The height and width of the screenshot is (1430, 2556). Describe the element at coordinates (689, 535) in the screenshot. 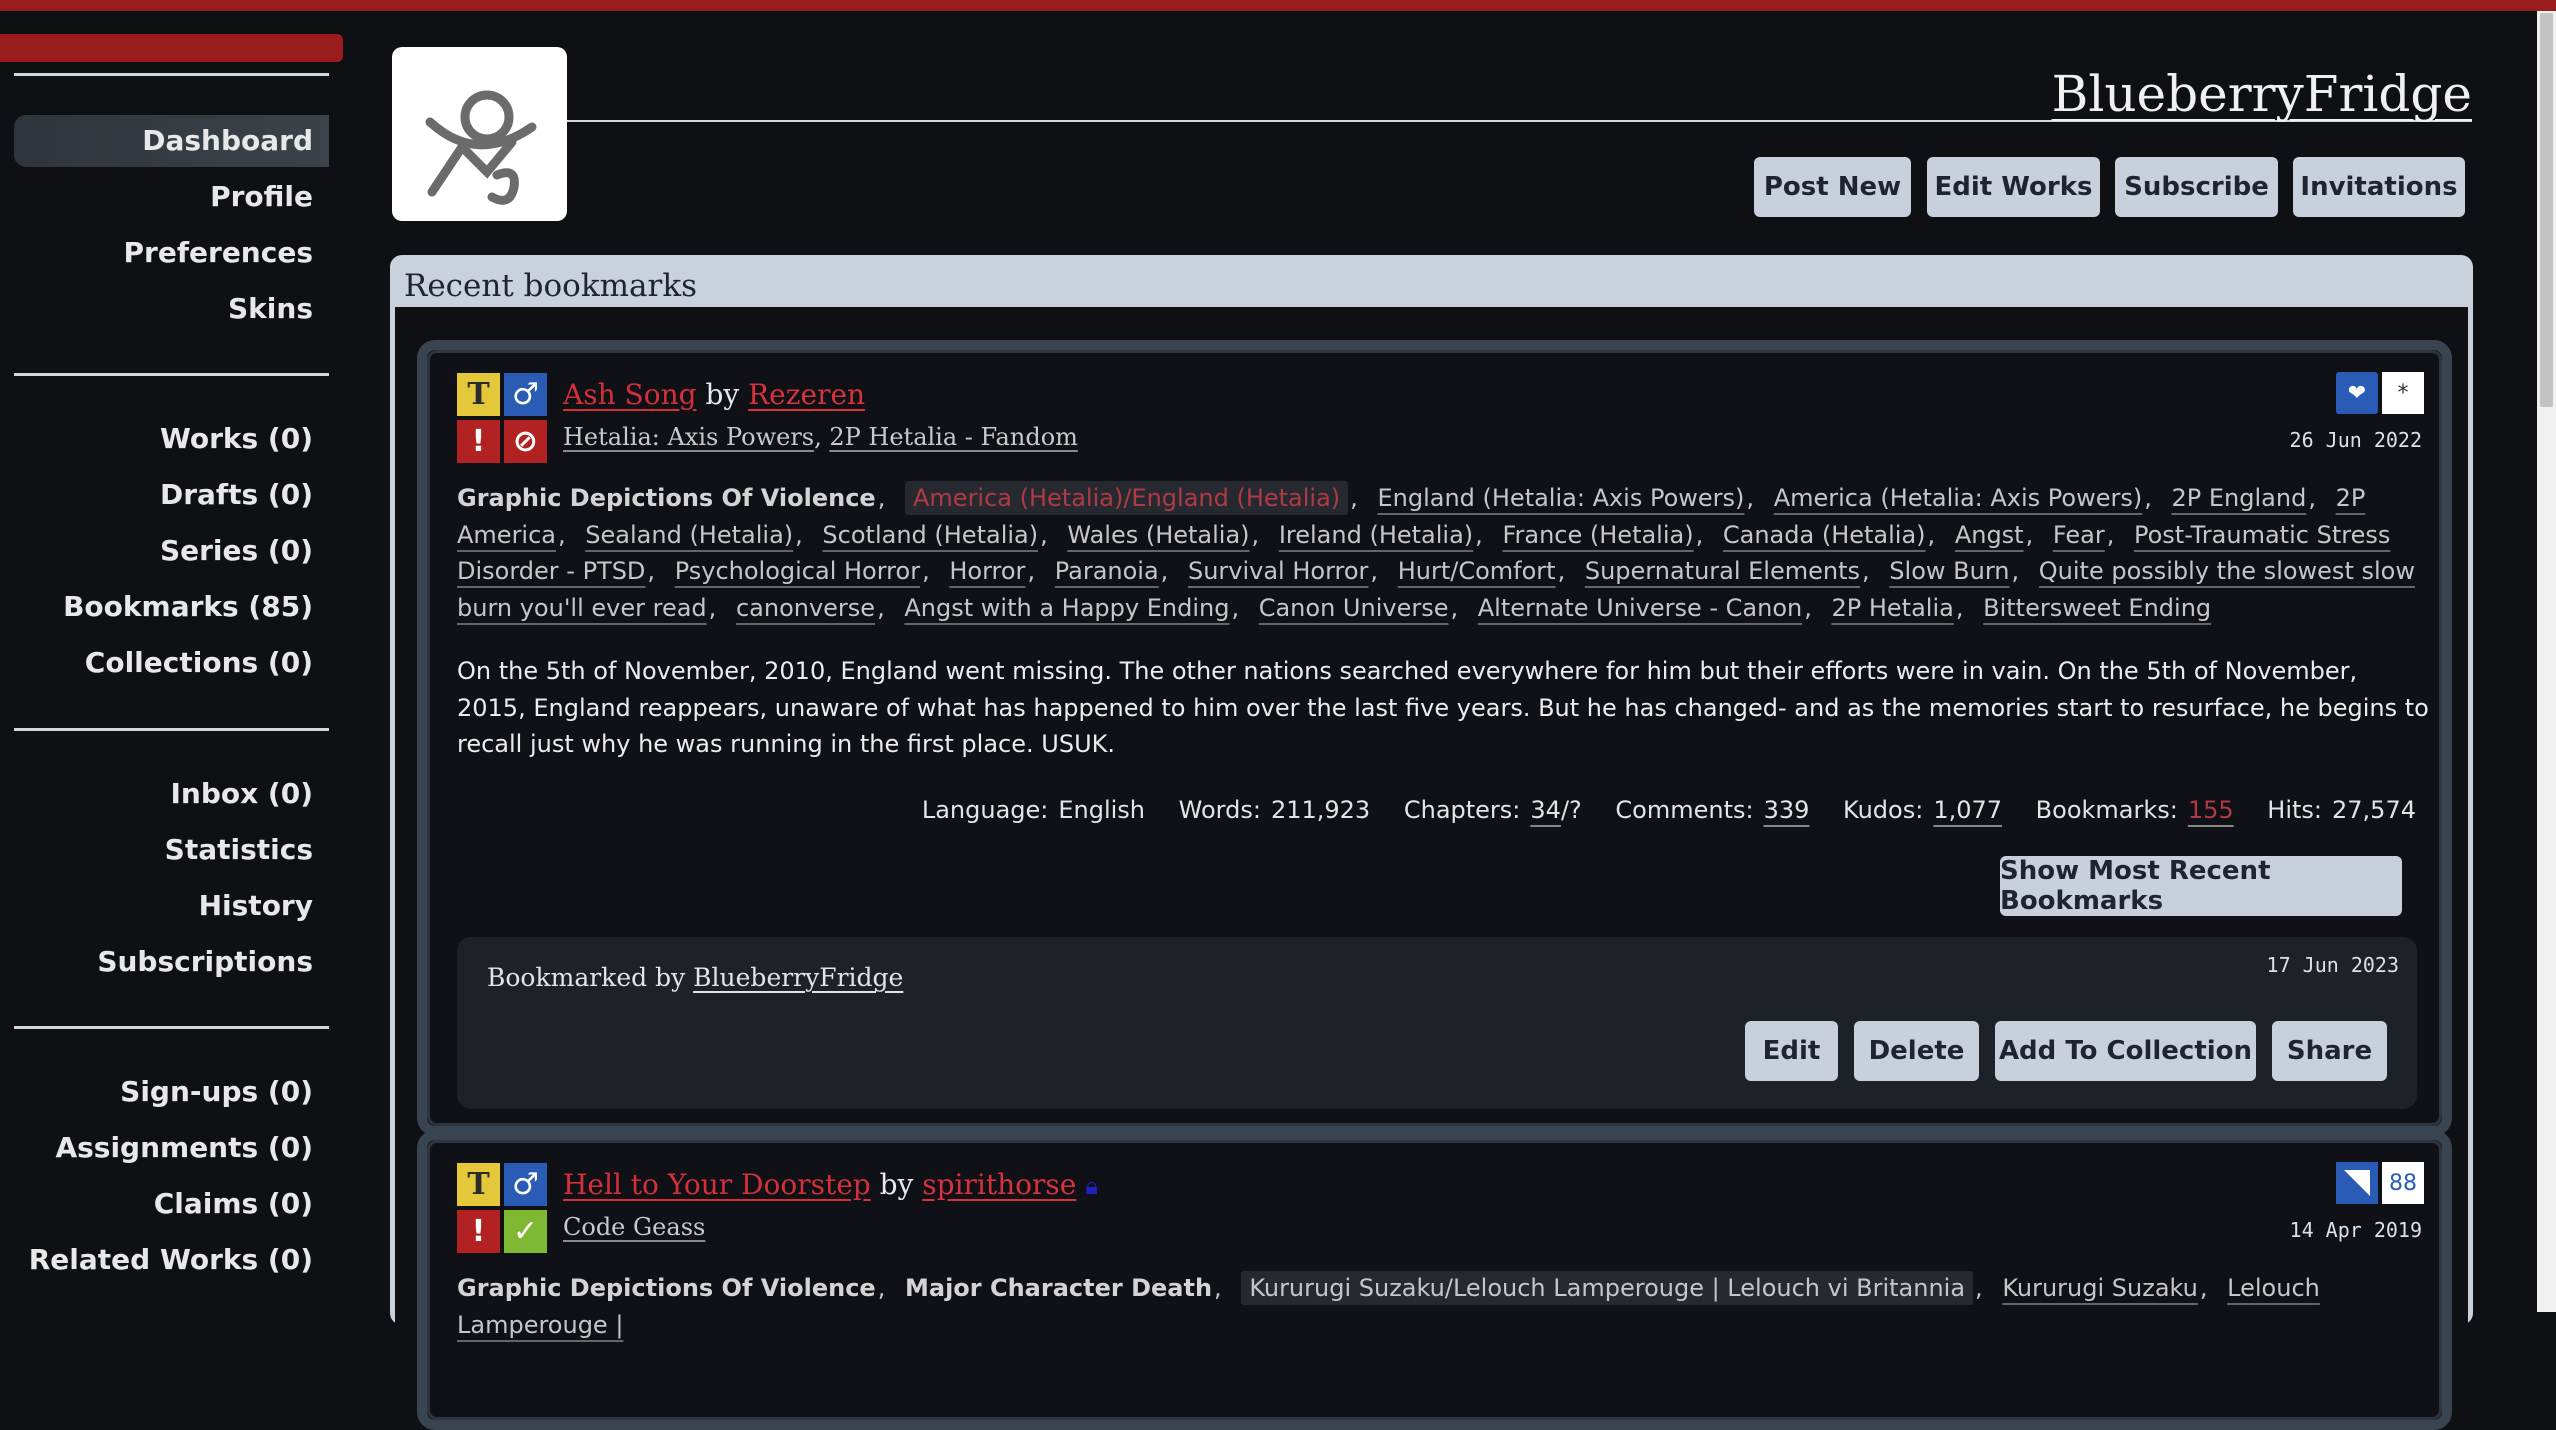

I see `character-tag: Sealand (Hetalia)` at that location.